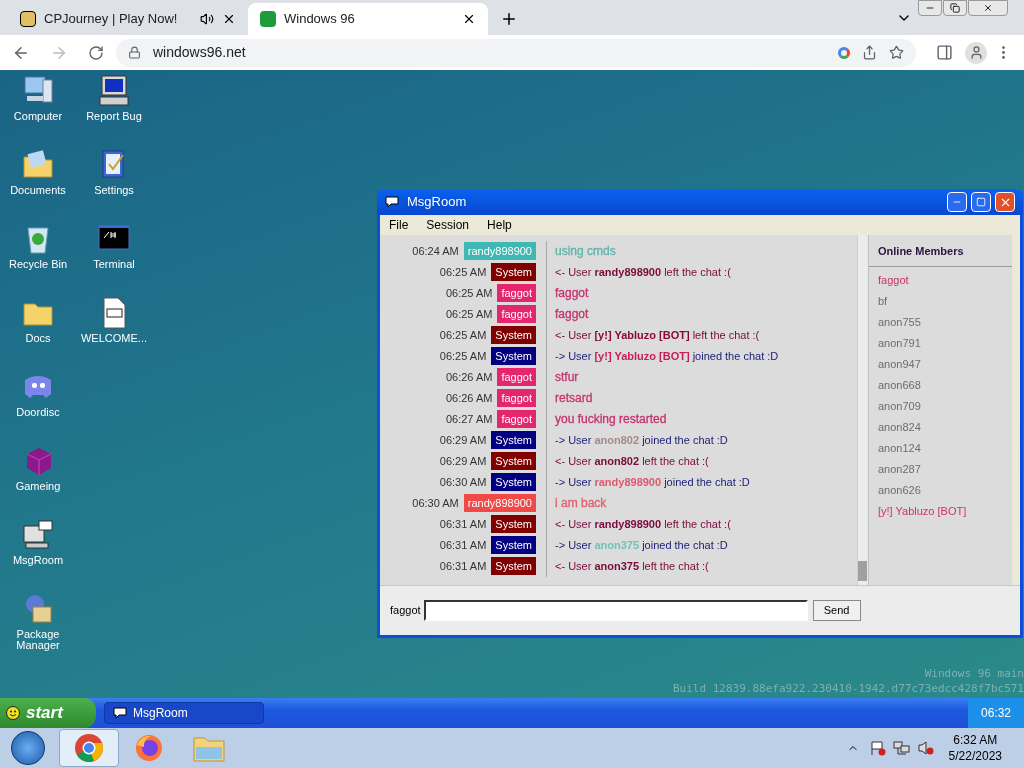 The image size is (1024, 768). What do you see at coordinates (28, 748) in the screenshot?
I see `start-orb` at bounding box center [28, 748].